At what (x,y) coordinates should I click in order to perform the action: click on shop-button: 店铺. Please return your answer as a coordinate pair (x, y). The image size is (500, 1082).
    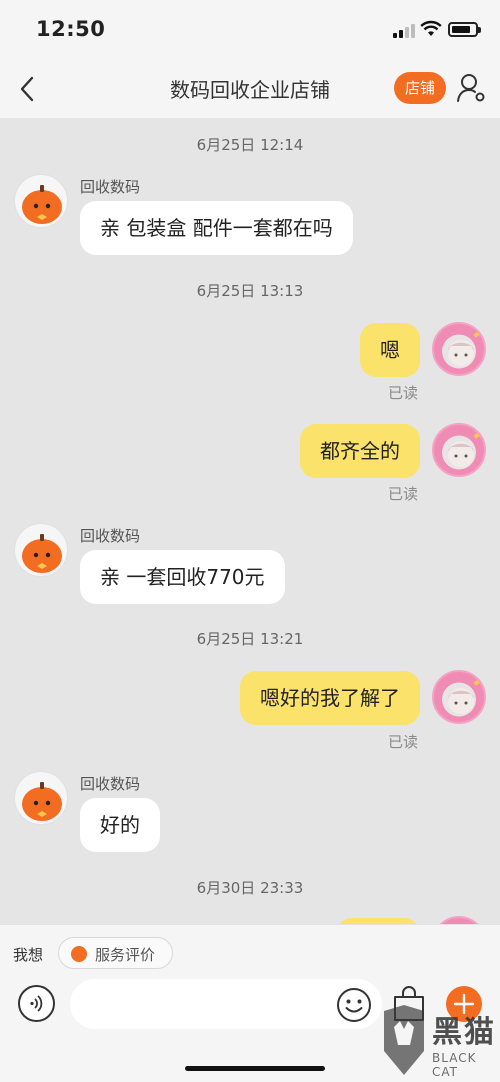
    Looking at the image, I should click on (420, 88).